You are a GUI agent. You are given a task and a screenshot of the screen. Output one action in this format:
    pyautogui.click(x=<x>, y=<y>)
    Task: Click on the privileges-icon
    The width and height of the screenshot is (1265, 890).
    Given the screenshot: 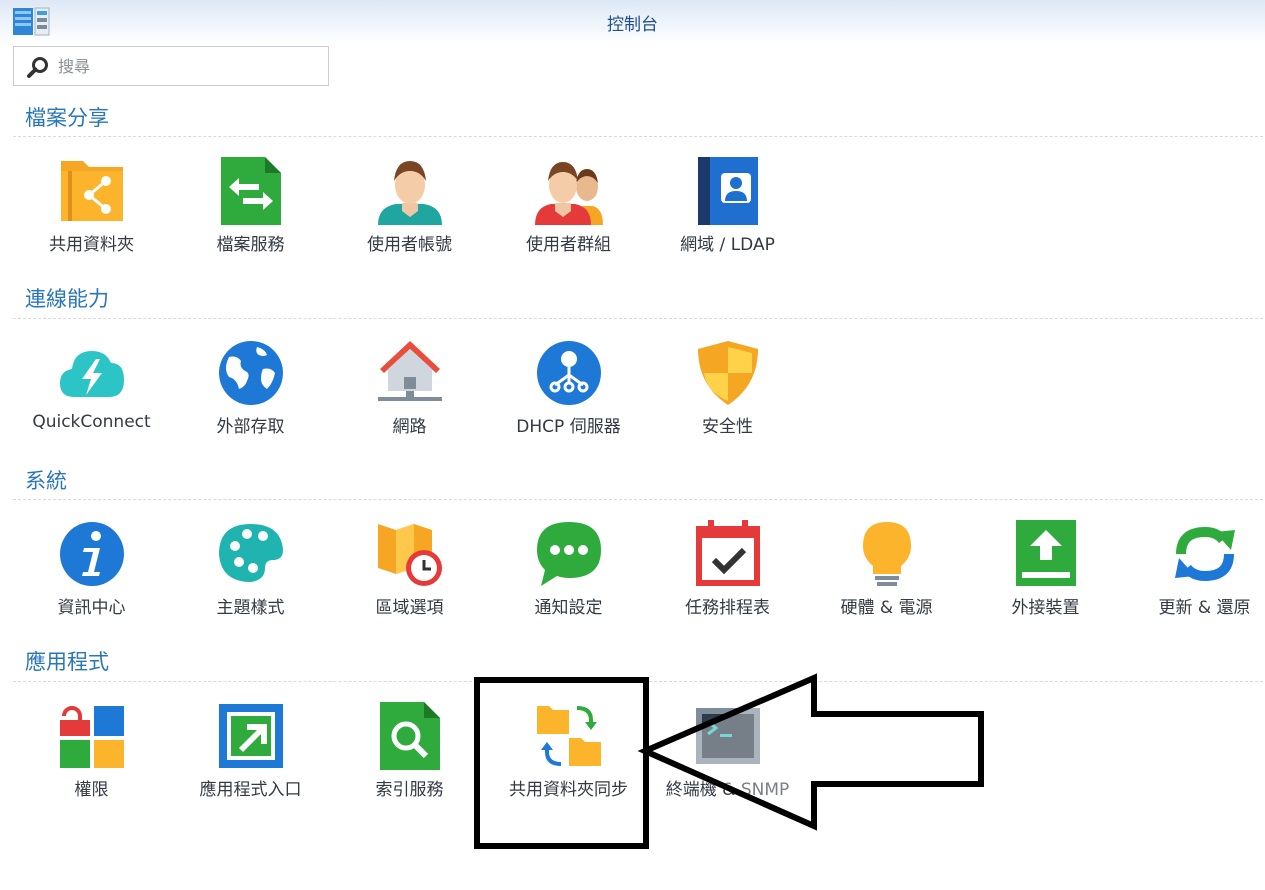 What is the action you would take?
    pyautogui.click(x=92, y=737)
    